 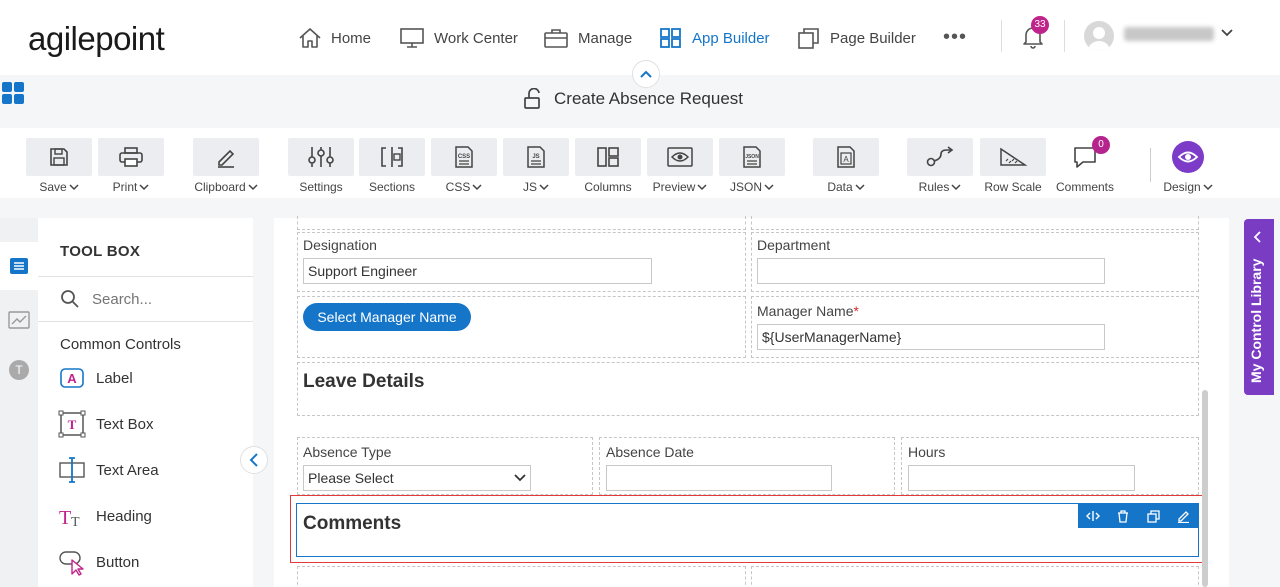 I want to click on select-manager-button: Select Manager Name, so click(x=387, y=317).